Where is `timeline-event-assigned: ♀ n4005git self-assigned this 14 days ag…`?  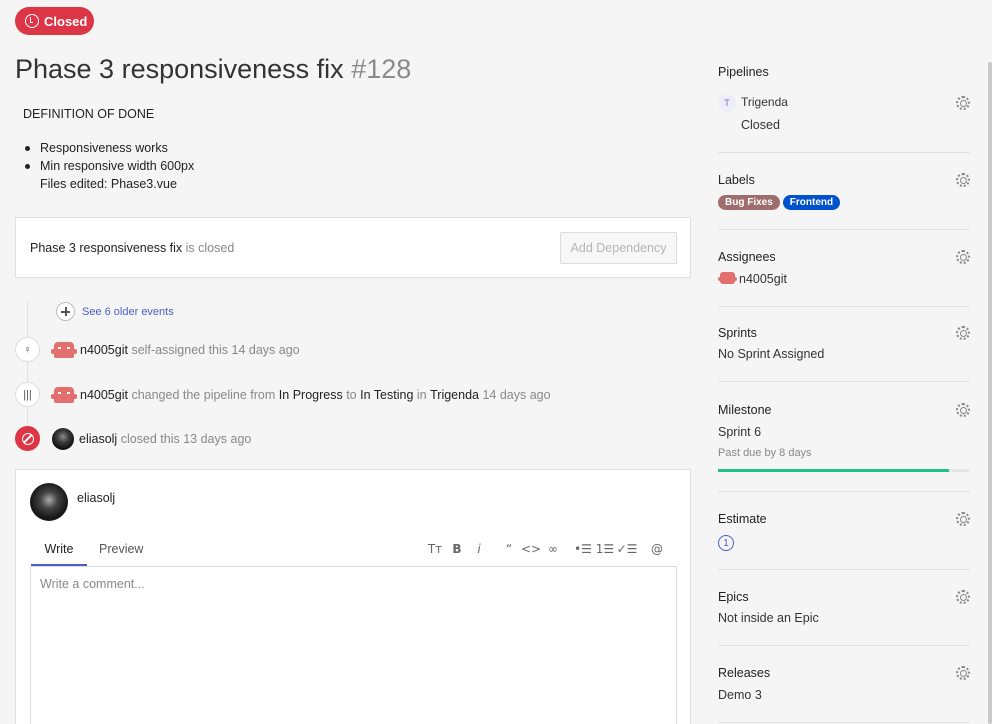 timeline-event-assigned: ♀ n4005git self-assigned this 14 days ag… is located at coordinates (157, 349).